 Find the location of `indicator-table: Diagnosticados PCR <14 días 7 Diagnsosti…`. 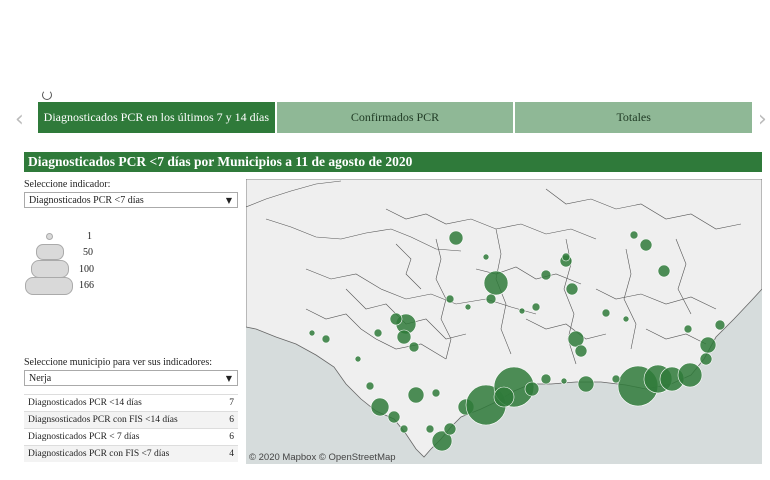

indicator-table: Diagnosticados PCR <14 días 7 Diagnsosti… is located at coordinates (131, 428).